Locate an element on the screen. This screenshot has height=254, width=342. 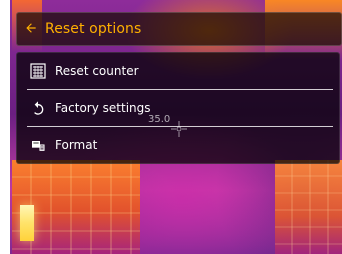
menu-item-label: Format is located at coordinates (76, 145).